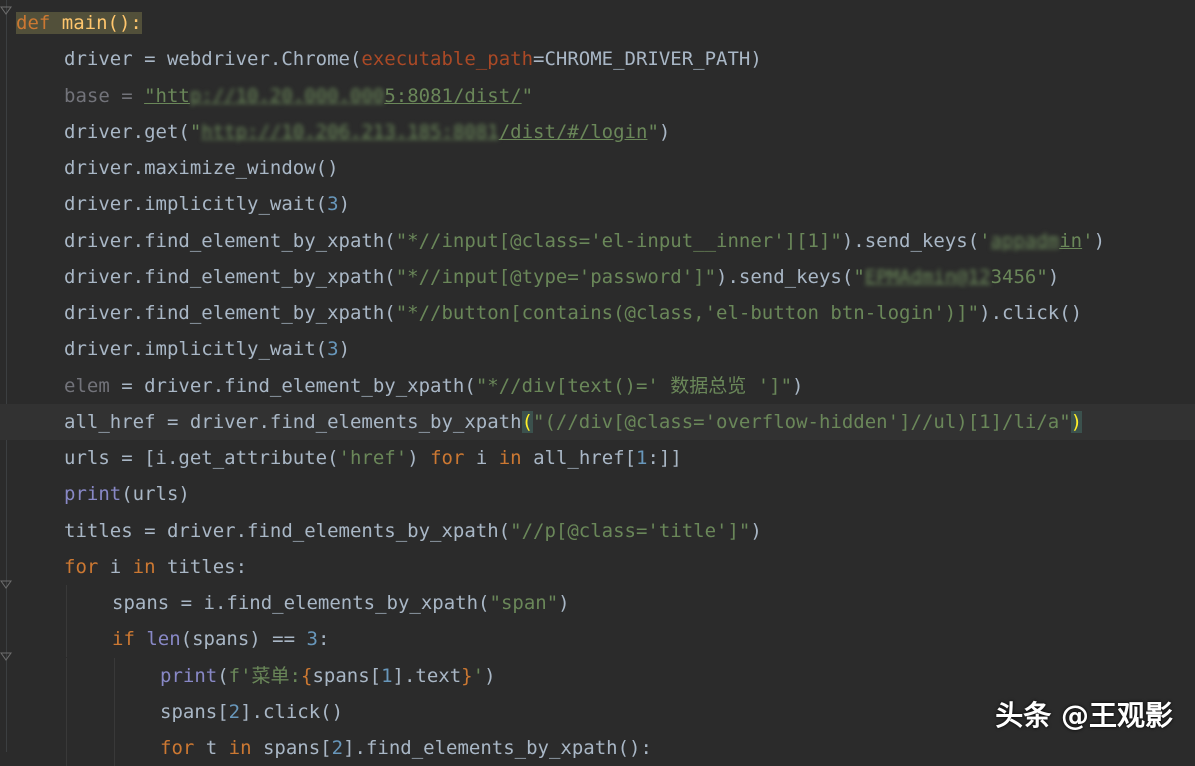  What do you see at coordinates (350, 131) in the screenshot?
I see `code-token: http://10.206.213.185:8081` at bounding box center [350, 131].